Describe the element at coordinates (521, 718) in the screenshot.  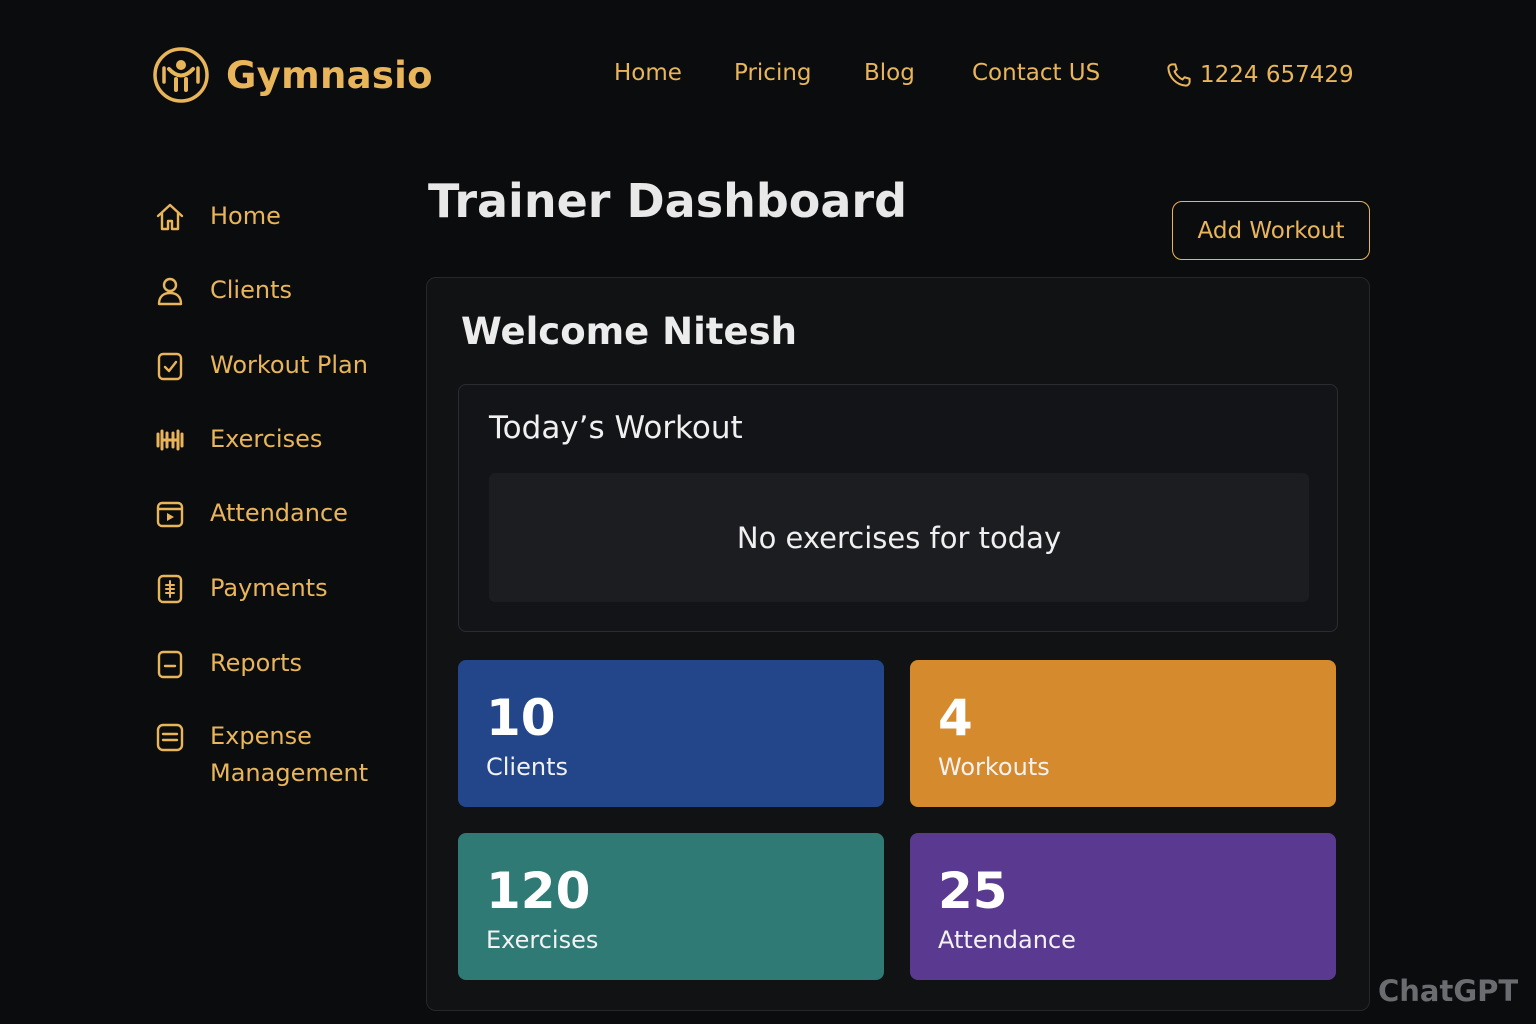
I see `stat-value: 10` at that location.